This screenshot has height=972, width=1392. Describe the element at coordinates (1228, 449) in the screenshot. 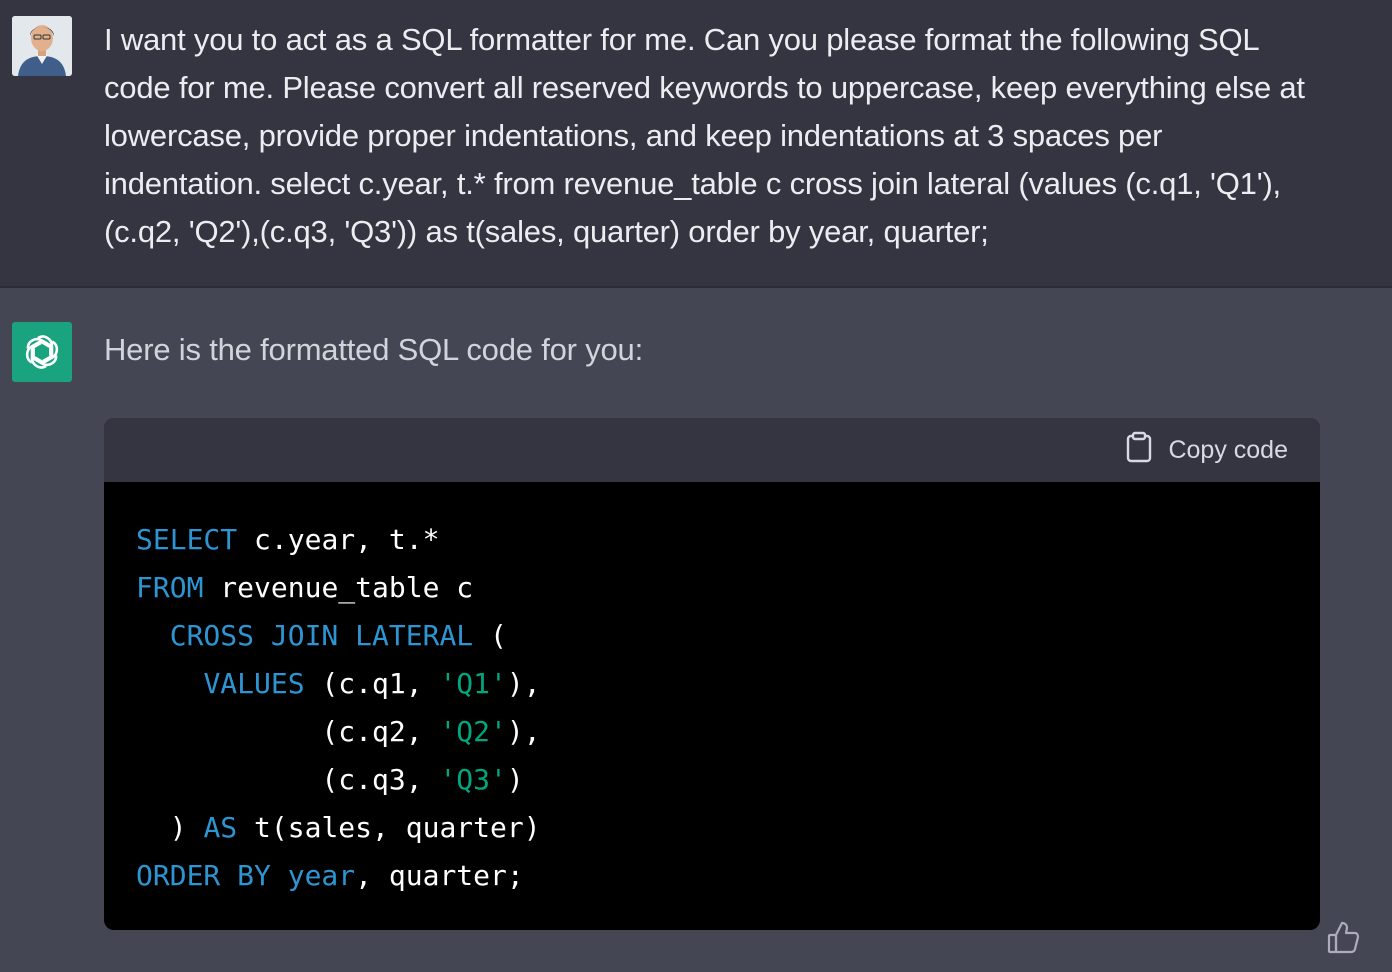

I see `copy-code-label: Copy code` at that location.